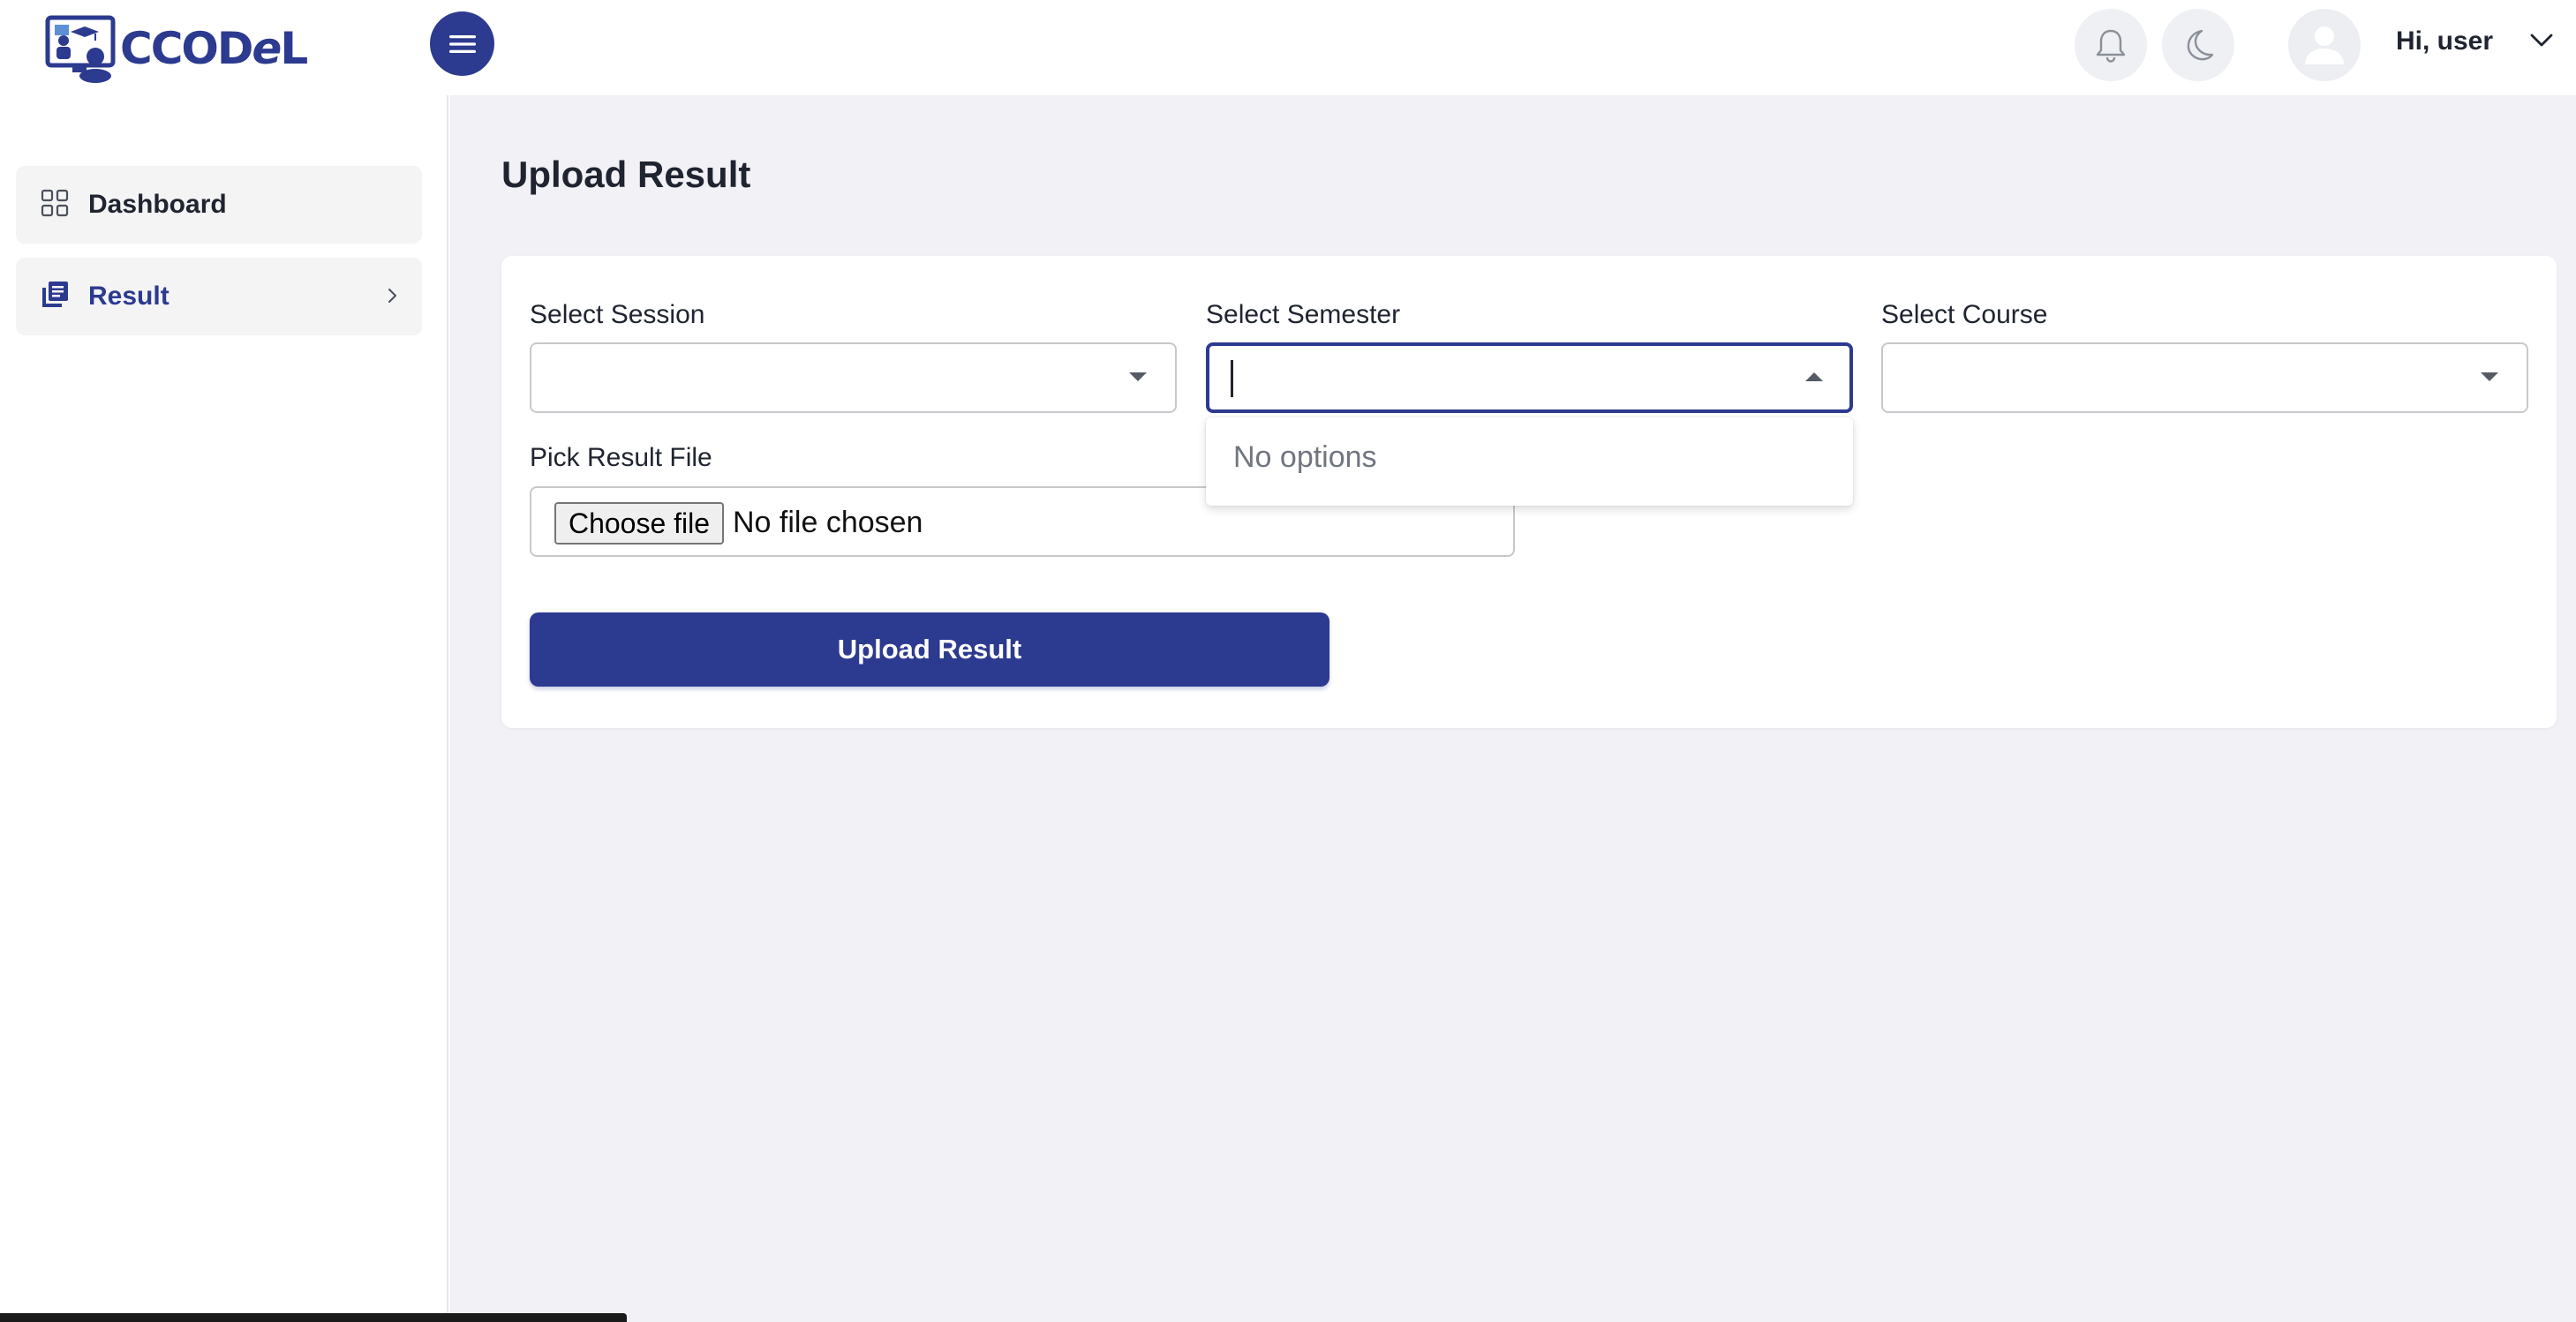  What do you see at coordinates (1288, 47) in the screenshot?
I see `top-bar: CCODeL Hi, user` at bounding box center [1288, 47].